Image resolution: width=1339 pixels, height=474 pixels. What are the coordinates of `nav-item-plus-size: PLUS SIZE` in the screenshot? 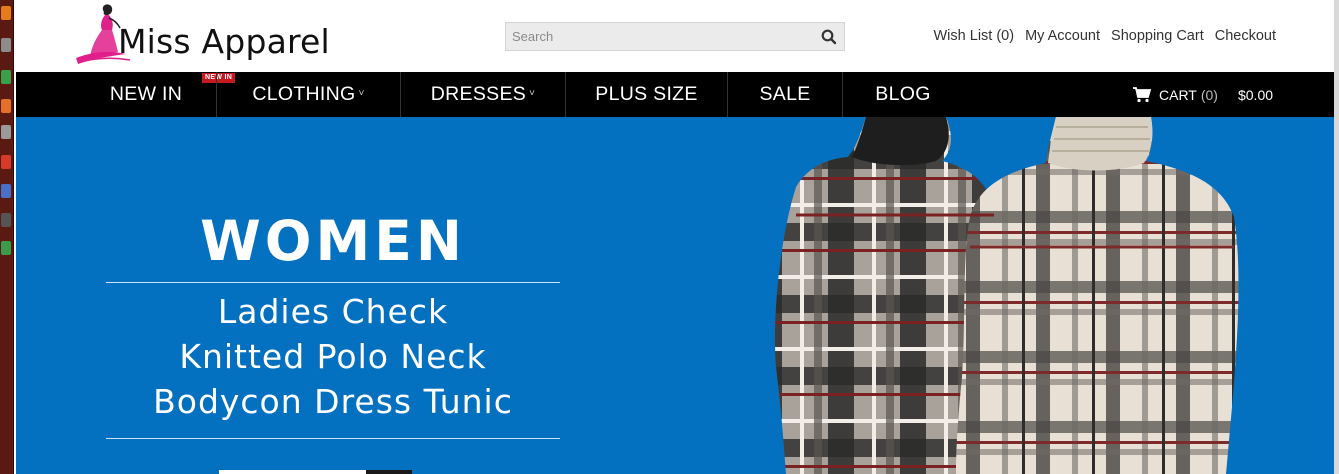 It's located at (646, 94).